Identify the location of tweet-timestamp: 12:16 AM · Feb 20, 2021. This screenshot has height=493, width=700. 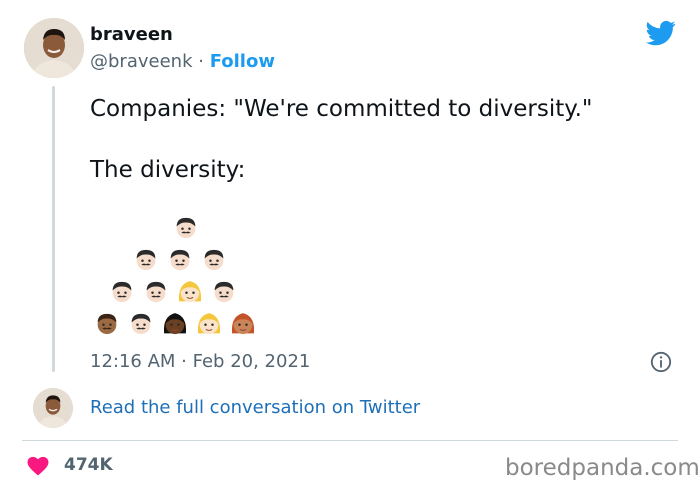
(200, 361).